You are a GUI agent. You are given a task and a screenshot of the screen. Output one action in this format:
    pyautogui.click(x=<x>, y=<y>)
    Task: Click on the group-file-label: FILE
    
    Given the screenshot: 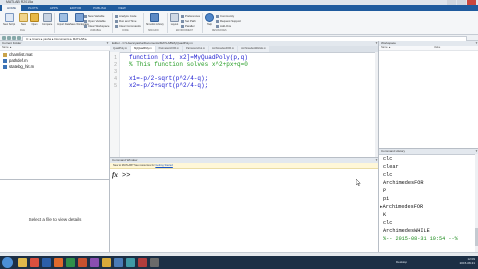 What is the action you would take?
    pyautogui.click(x=22, y=31)
    